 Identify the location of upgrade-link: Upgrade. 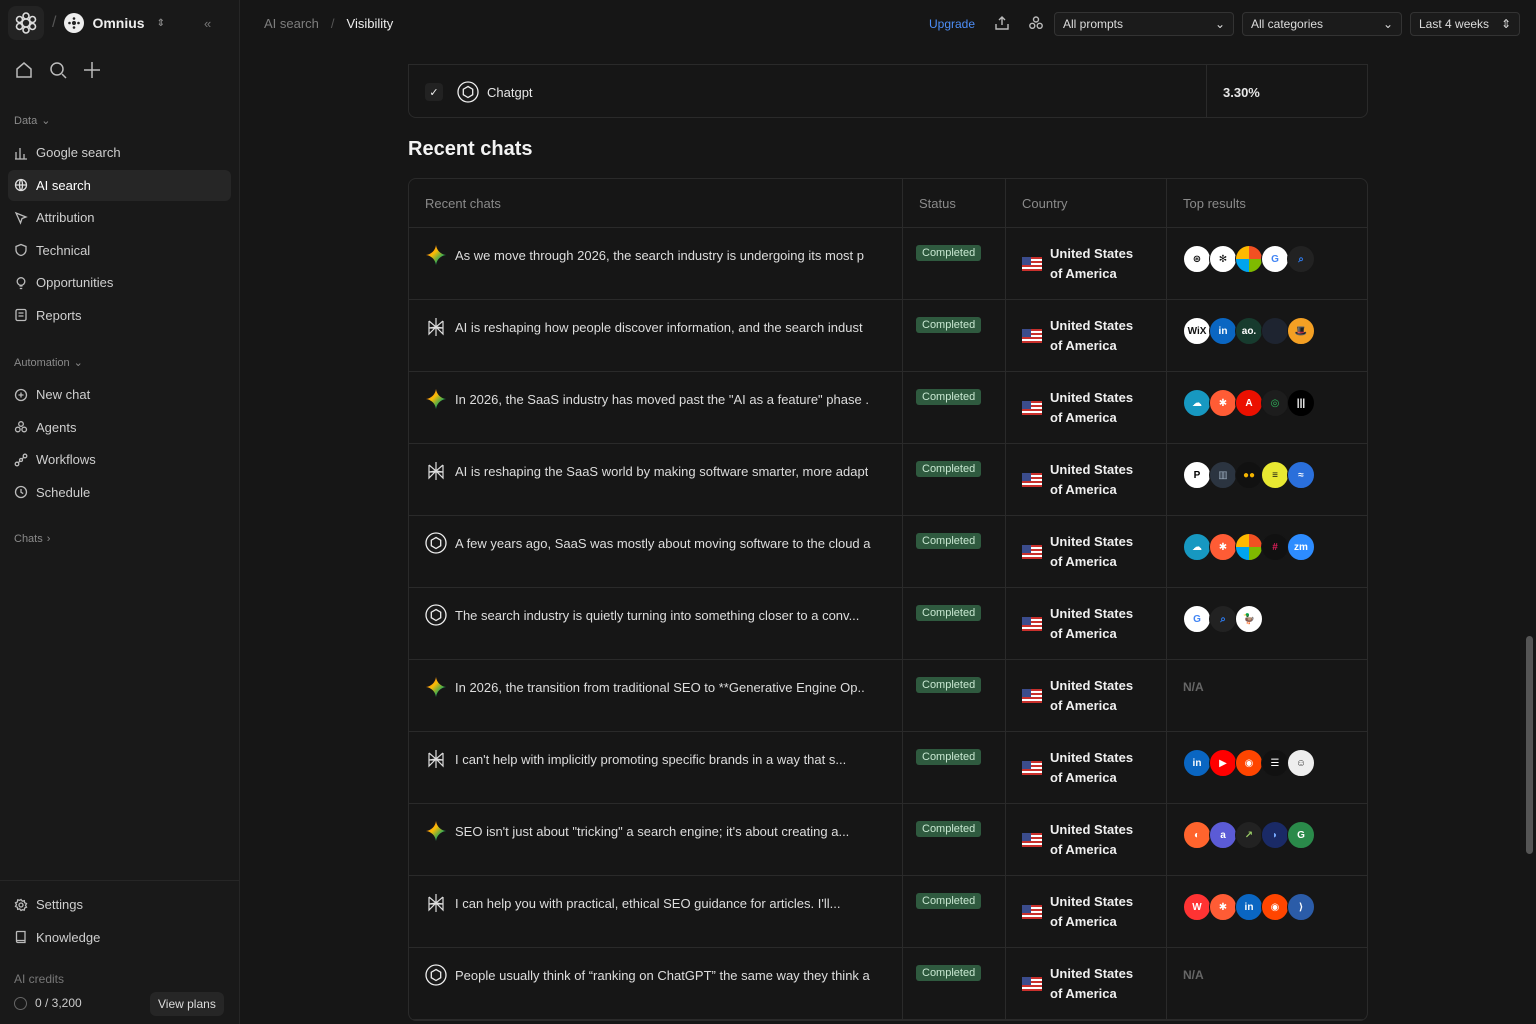
(952, 24).